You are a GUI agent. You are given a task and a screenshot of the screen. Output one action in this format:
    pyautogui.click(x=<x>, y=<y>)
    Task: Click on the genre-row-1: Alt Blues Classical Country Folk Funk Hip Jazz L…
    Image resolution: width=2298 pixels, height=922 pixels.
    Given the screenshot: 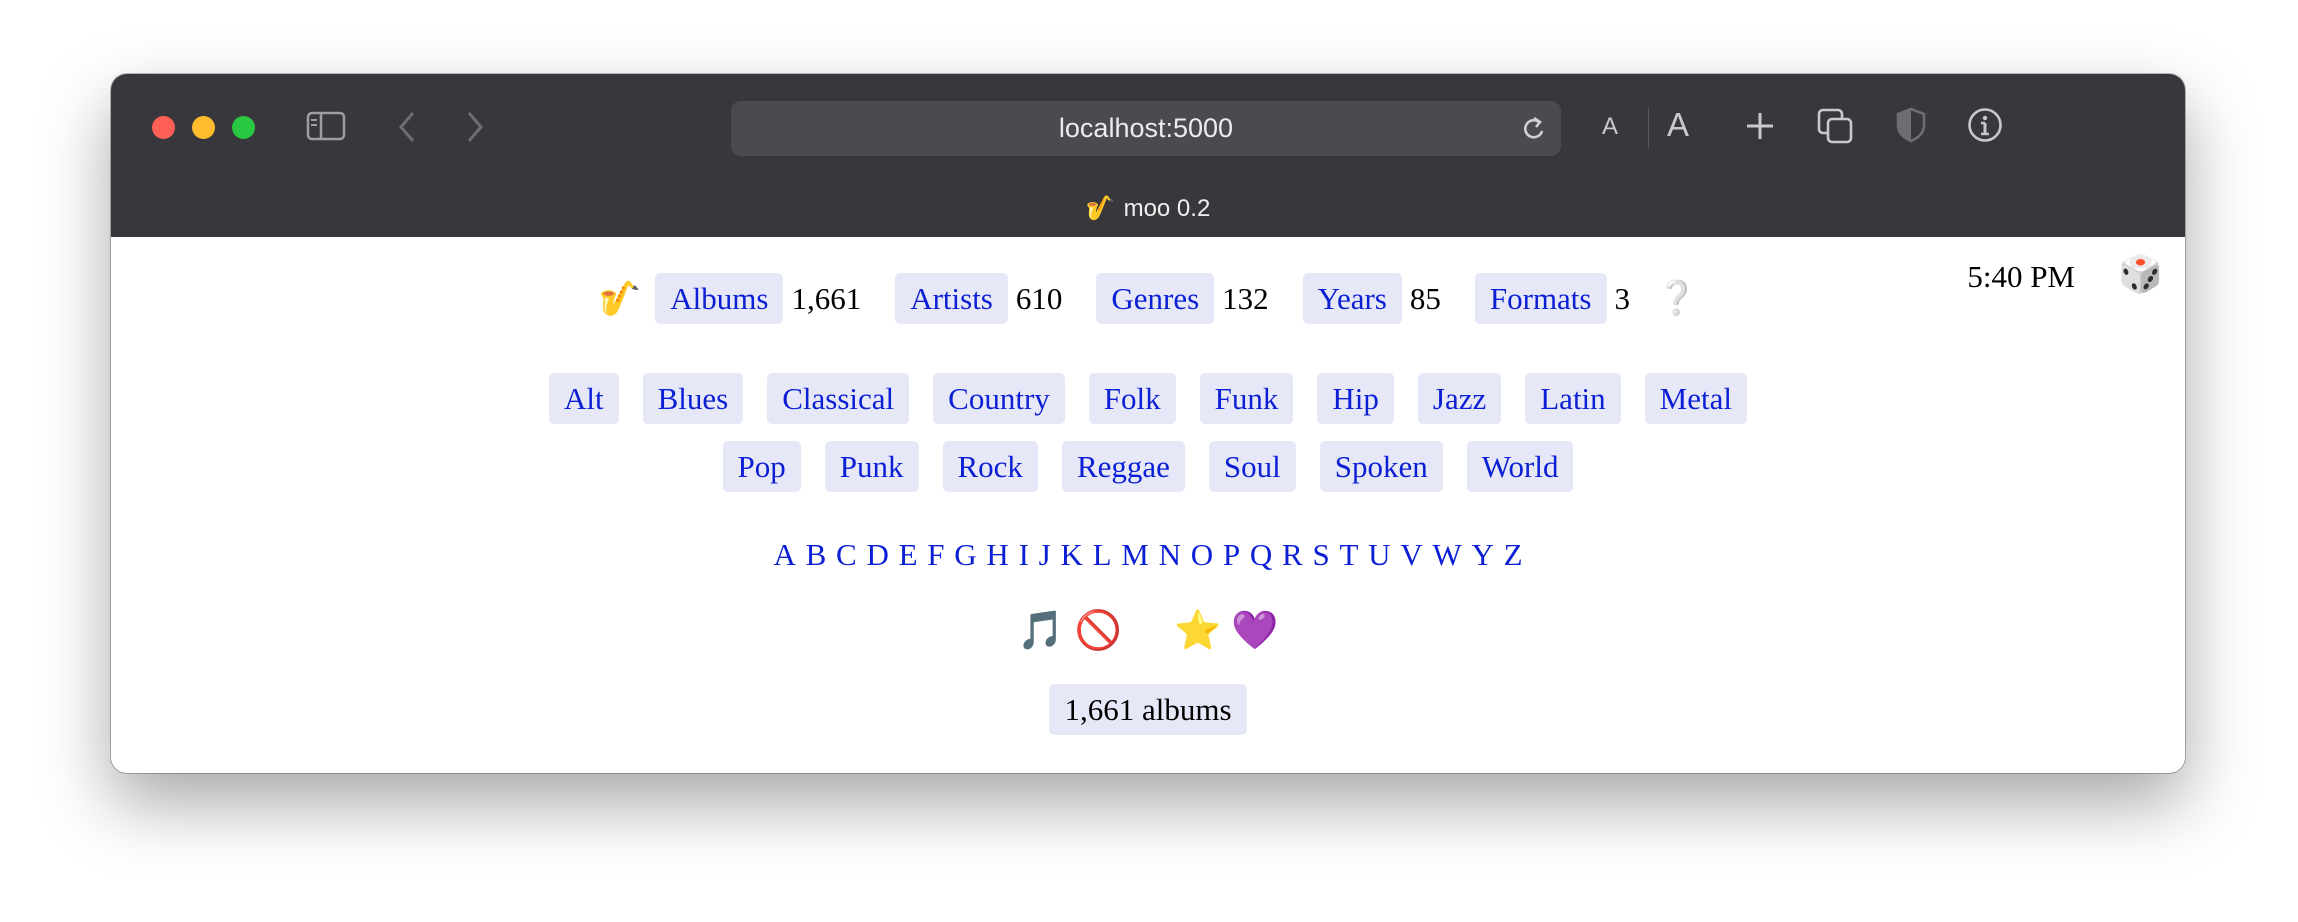 What is the action you would take?
    pyautogui.click(x=1148, y=398)
    